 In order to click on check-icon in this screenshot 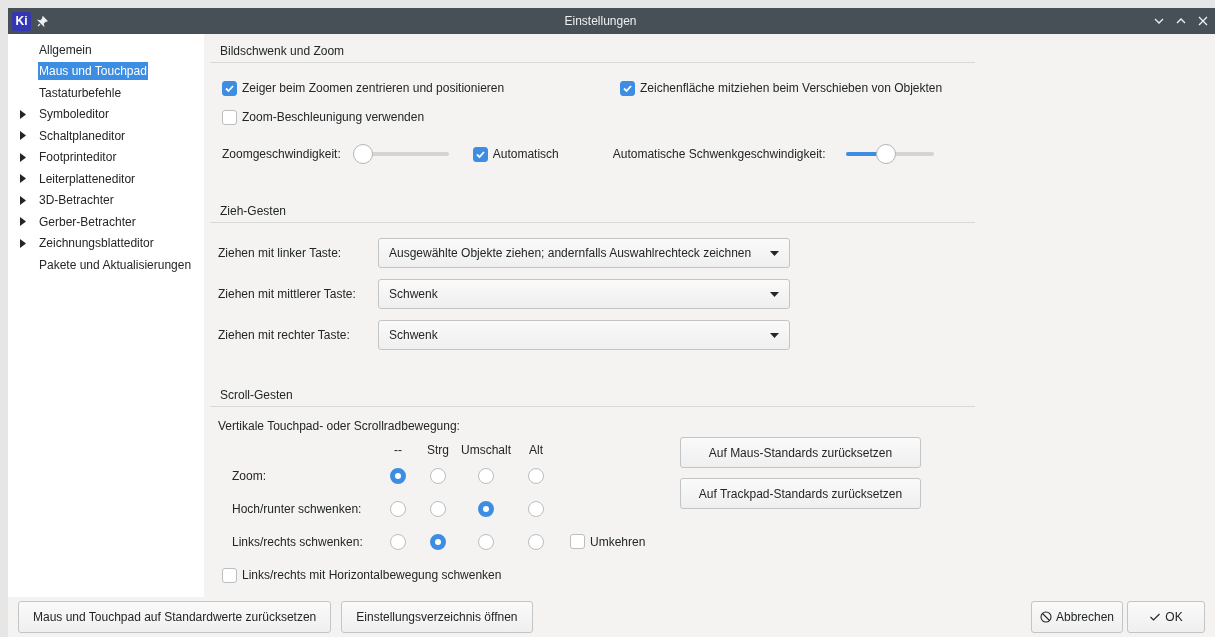, I will do `click(1155, 617)`.